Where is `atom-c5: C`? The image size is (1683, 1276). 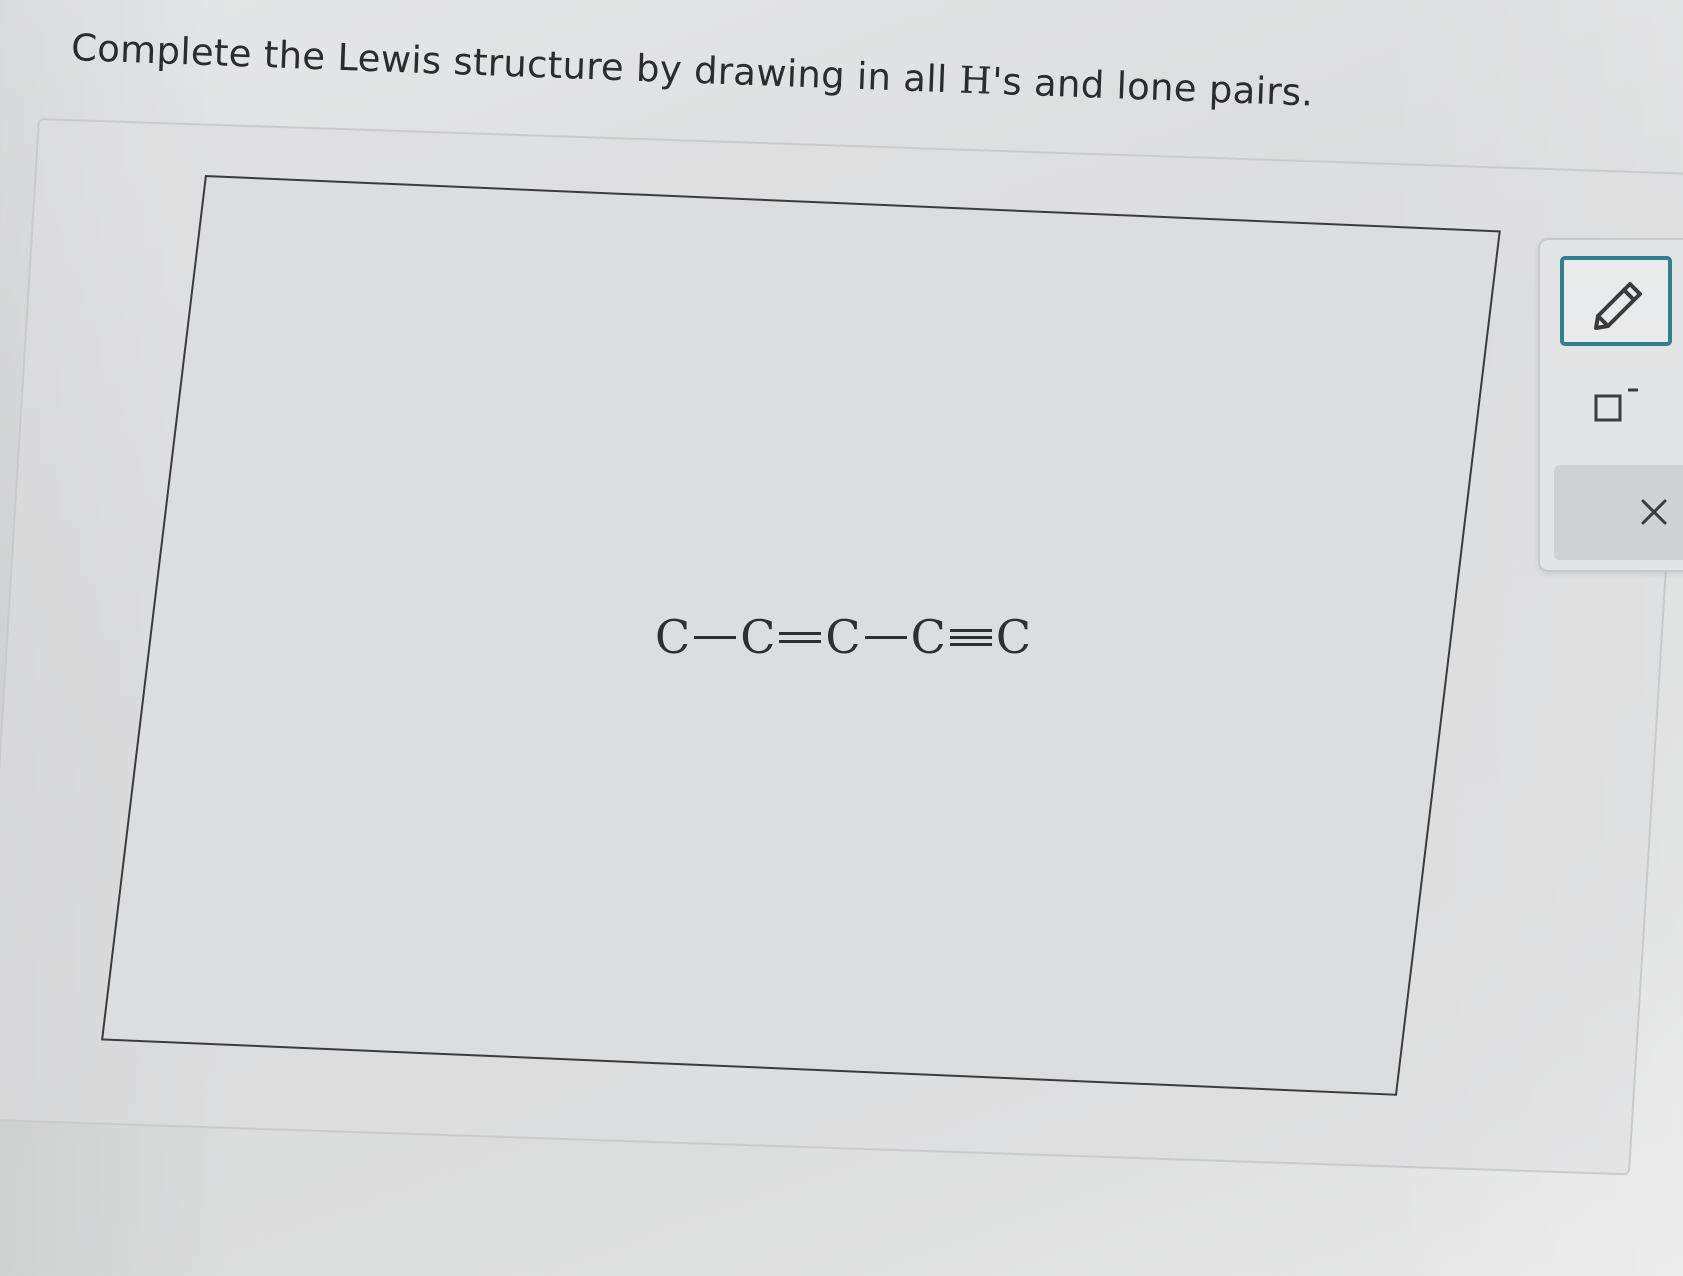
atom-c5: C is located at coordinates (1013, 637).